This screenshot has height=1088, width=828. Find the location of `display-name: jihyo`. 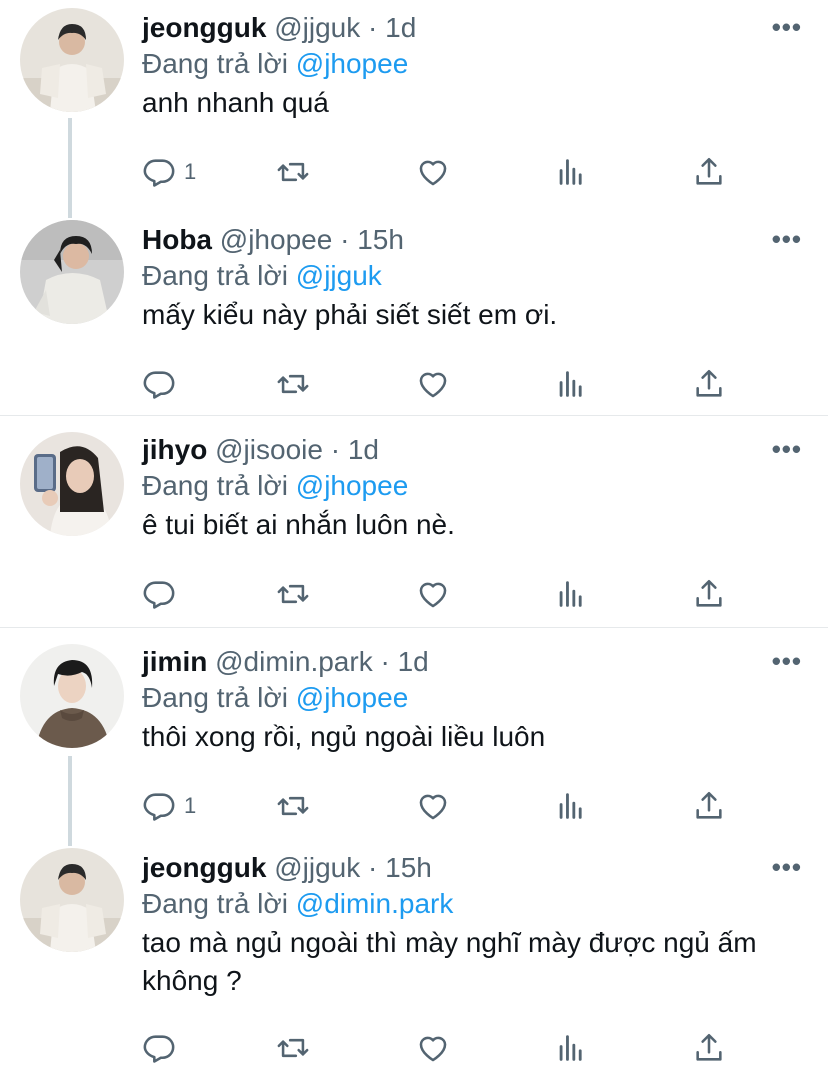

display-name: jihyo is located at coordinates (174, 449).